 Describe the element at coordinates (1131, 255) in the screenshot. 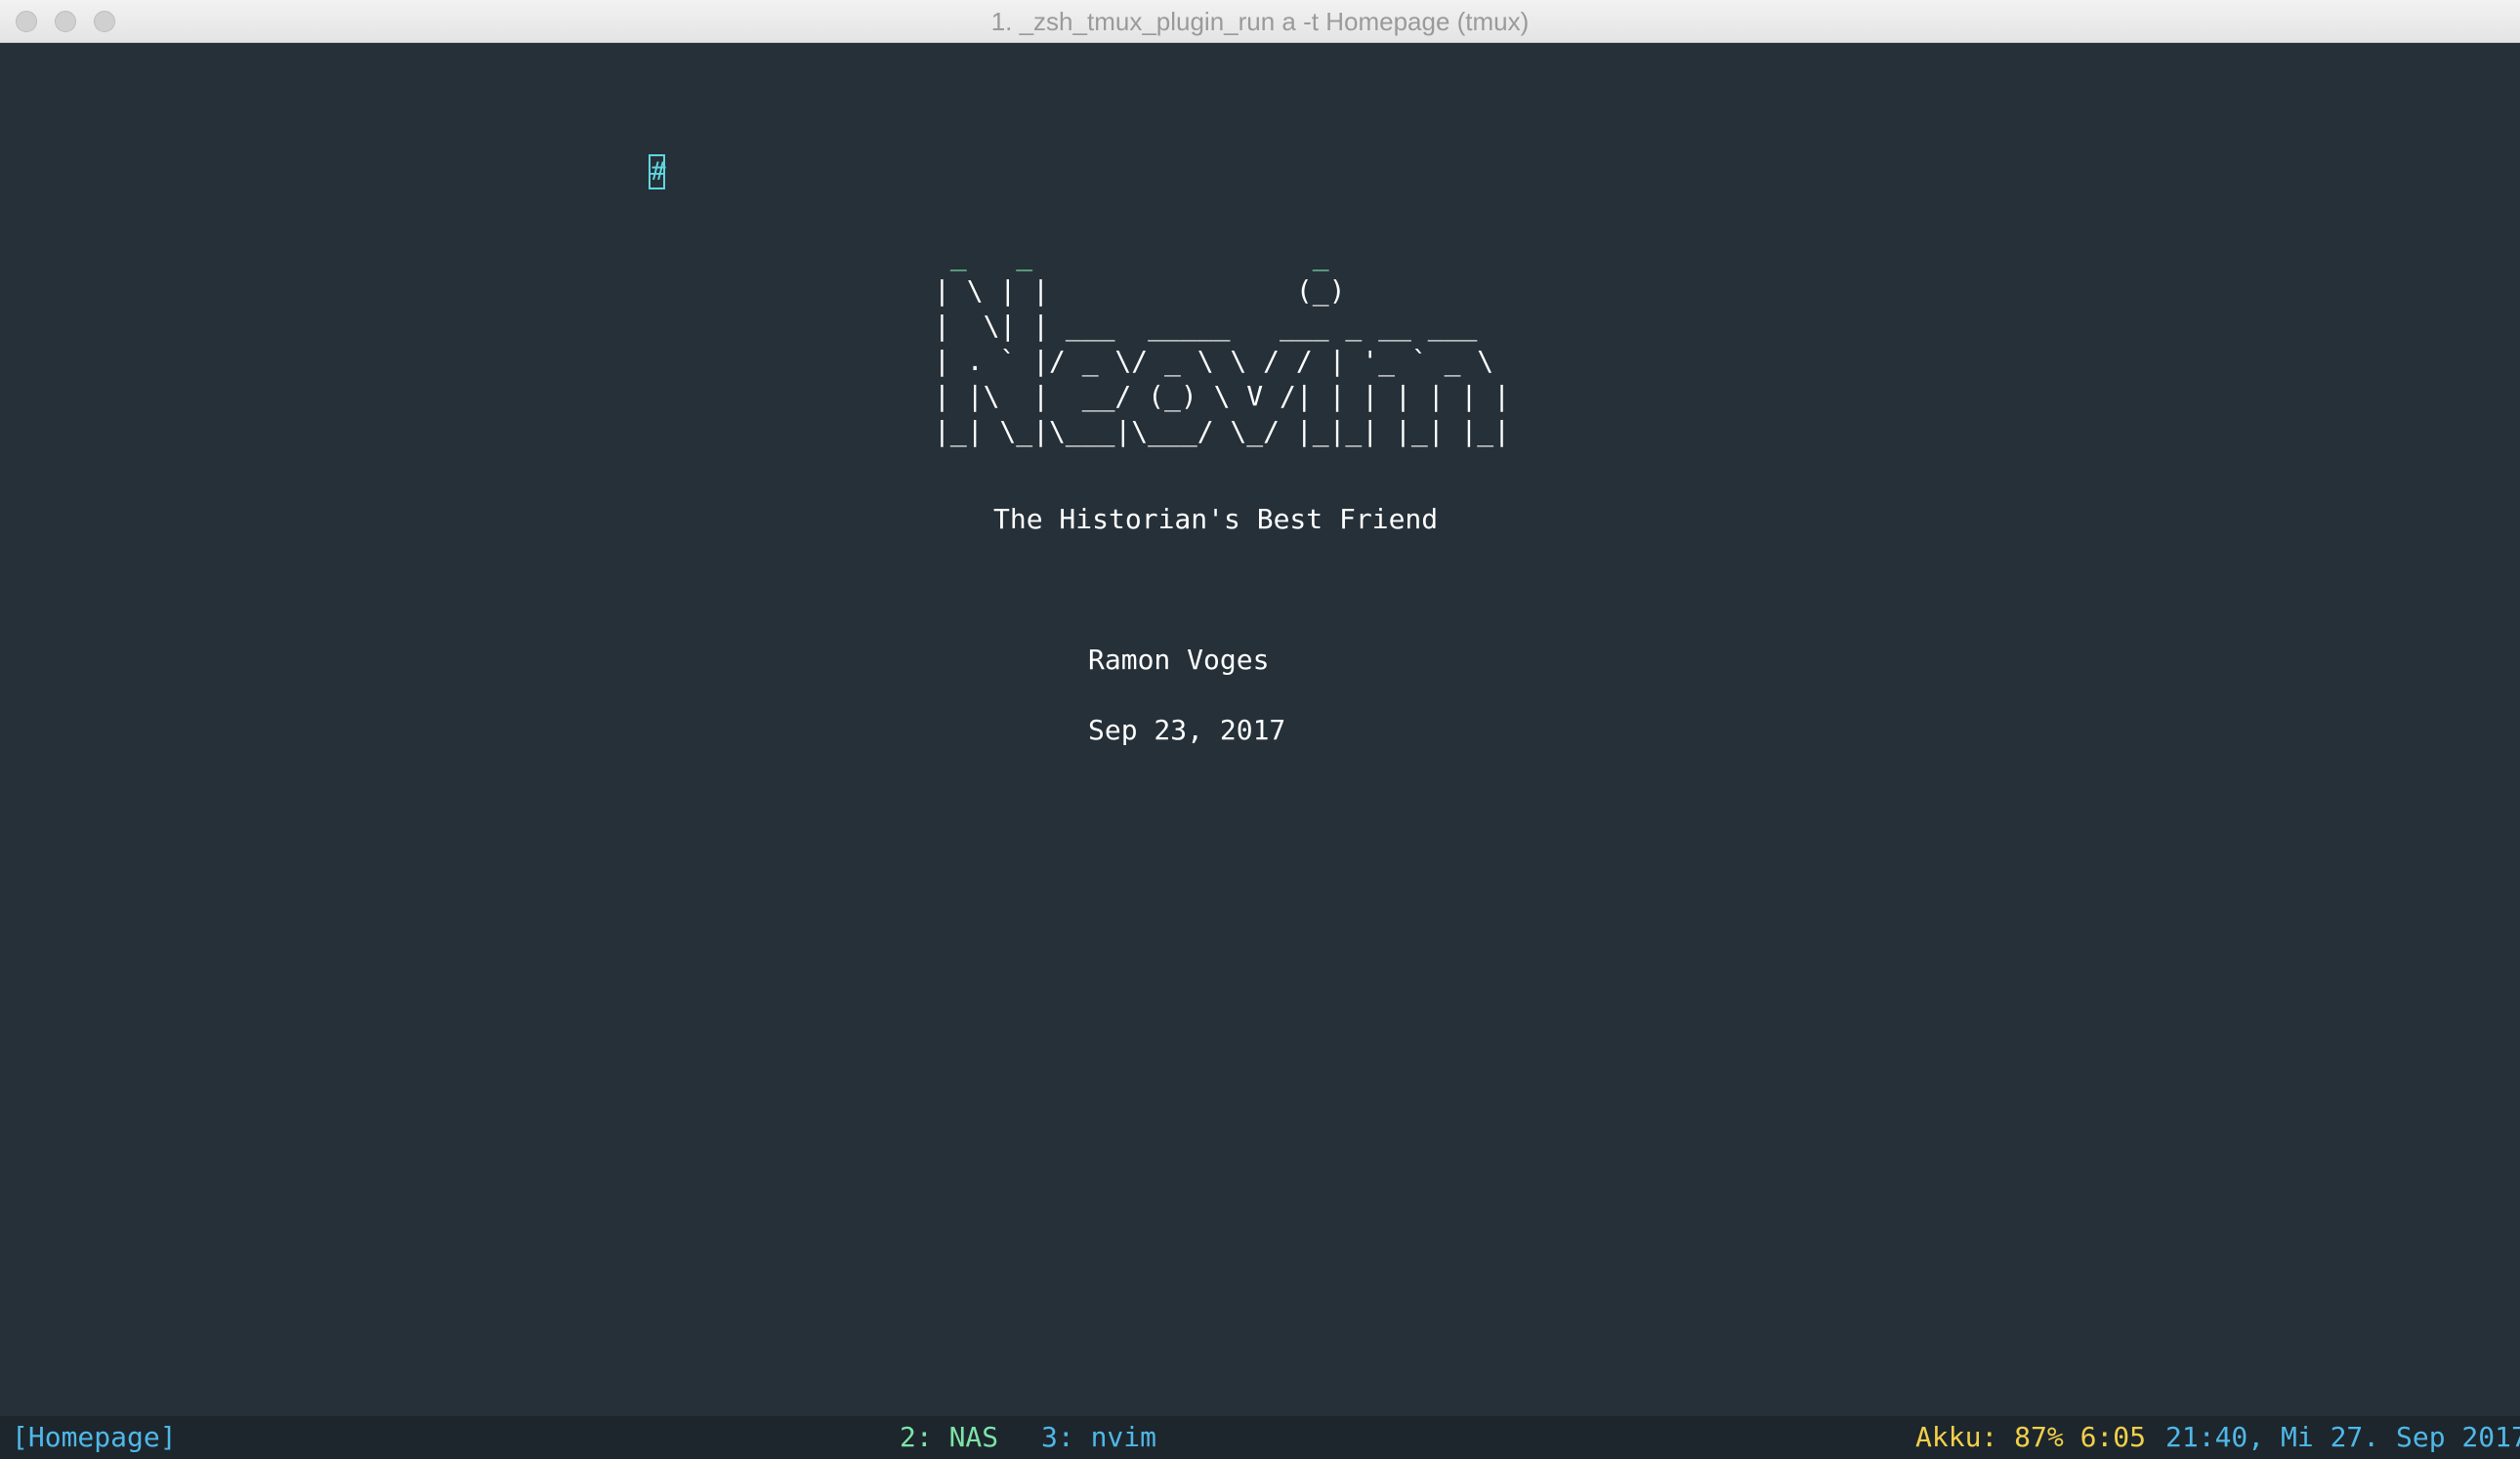

I see `ascii-logo-line-1: _ _ _` at that location.